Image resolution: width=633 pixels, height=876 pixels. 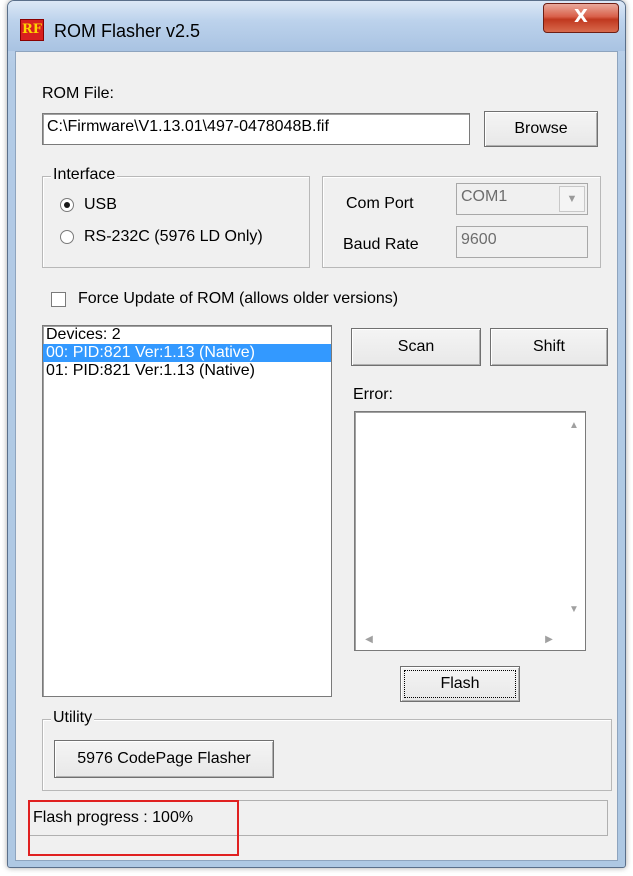 What do you see at coordinates (460, 684) in the screenshot?
I see `flash-button: Flash` at bounding box center [460, 684].